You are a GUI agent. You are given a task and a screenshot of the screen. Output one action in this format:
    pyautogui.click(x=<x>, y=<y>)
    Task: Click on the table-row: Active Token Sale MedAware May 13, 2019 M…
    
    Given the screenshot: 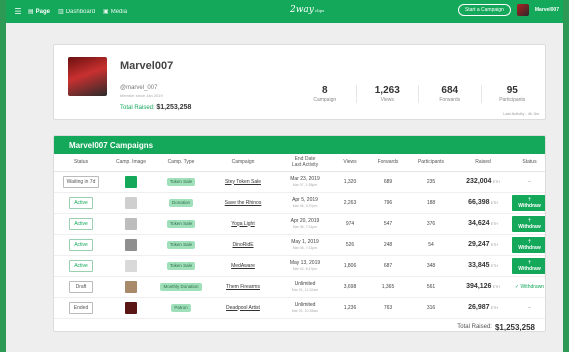 What is the action you would take?
    pyautogui.click(x=299, y=266)
    